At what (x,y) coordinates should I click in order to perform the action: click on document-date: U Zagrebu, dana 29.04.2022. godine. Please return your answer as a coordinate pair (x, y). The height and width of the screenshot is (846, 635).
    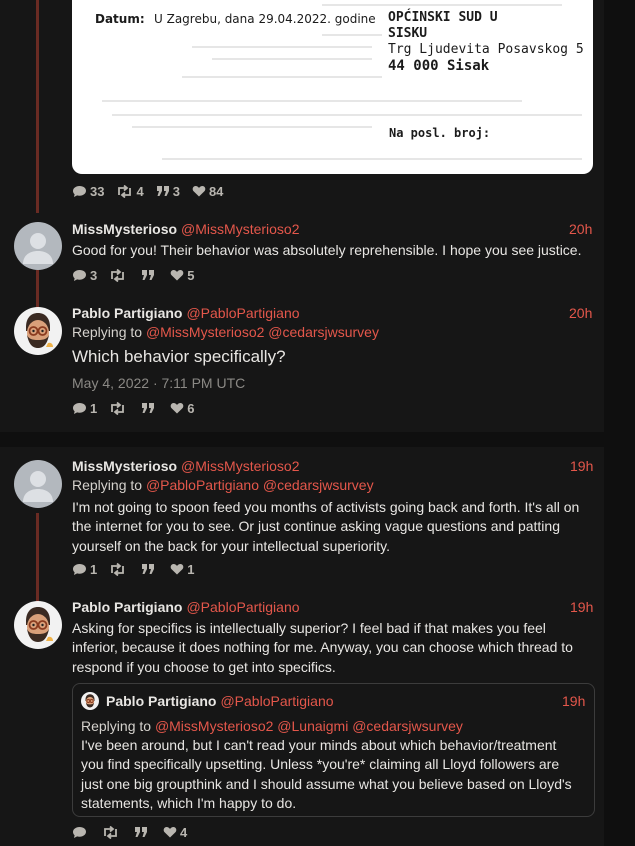
    Looking at the image, I should click on (265, 19).